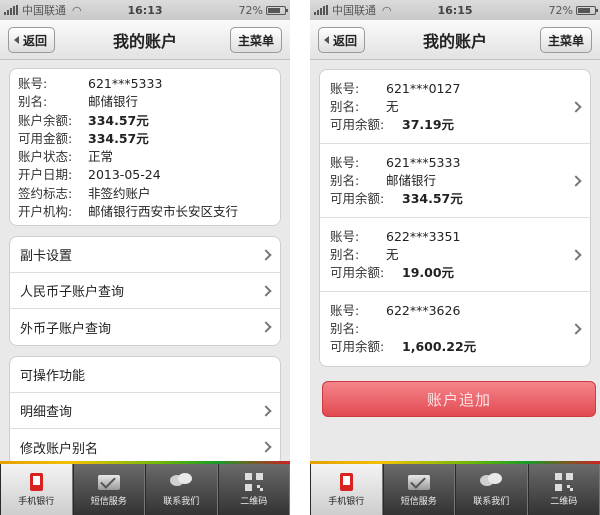 The width and height of the screenshot is (600, 515). I want to click on menu-item-rename-alias: 修改账户别名, so click(145, 447).